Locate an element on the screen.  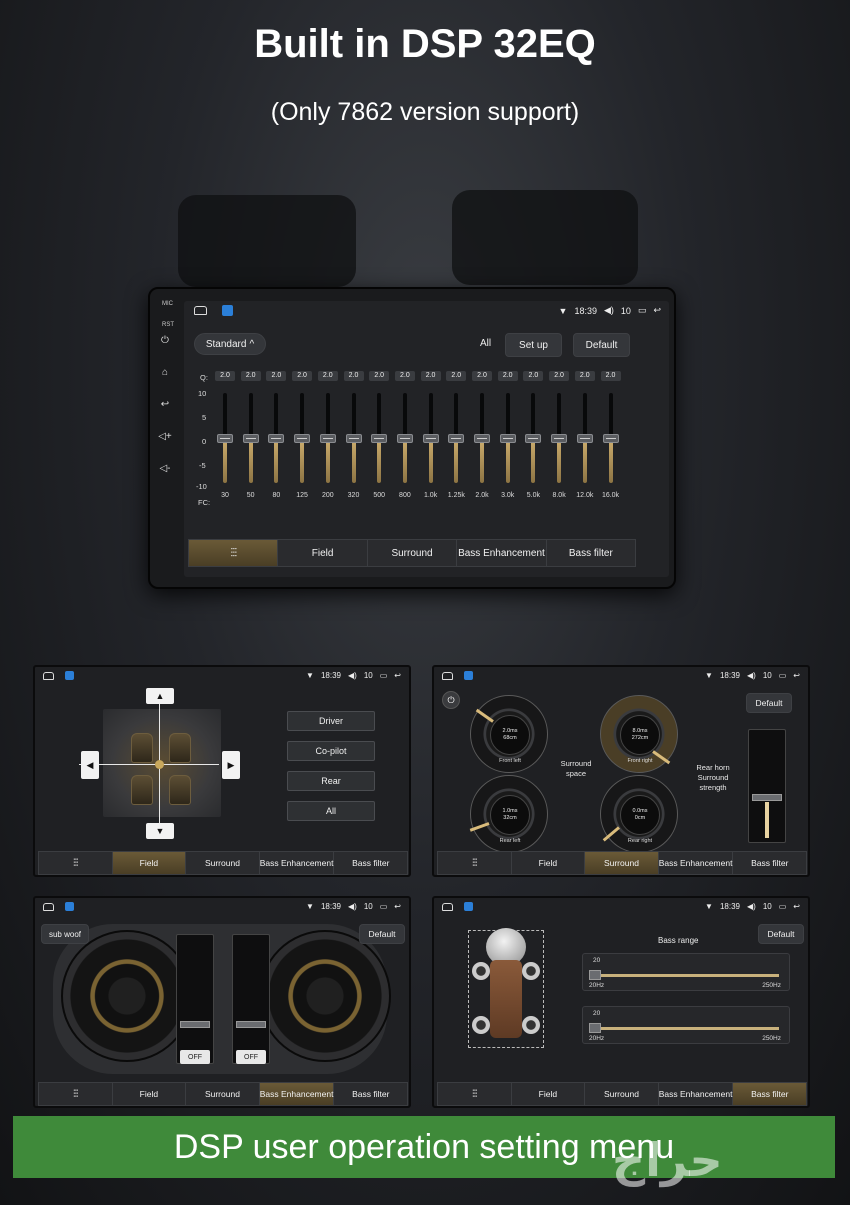
bass-range-slider-1: 20 20Hz 250Hz is located at coordinates (686, 972).